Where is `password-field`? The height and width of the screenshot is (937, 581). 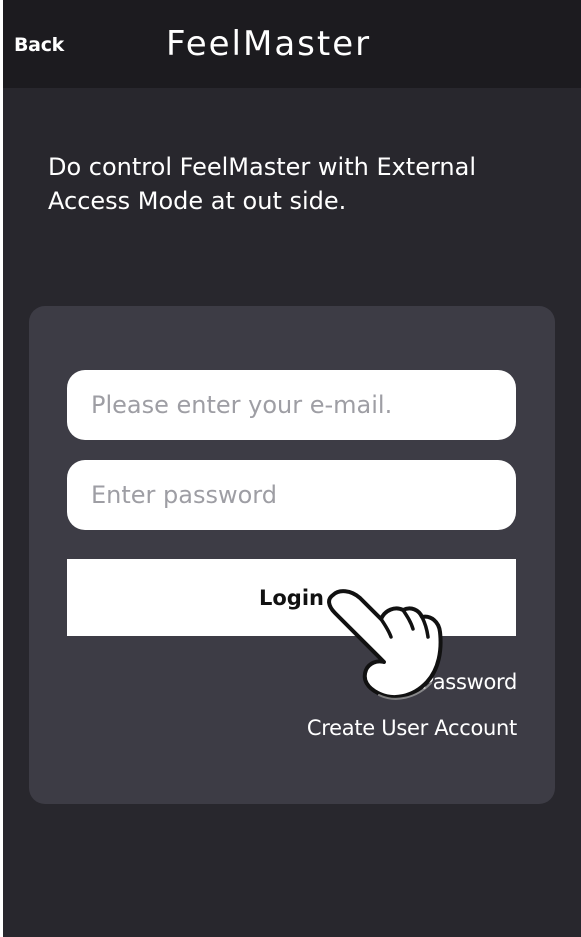
password-field is located at coordinates (291, 495).